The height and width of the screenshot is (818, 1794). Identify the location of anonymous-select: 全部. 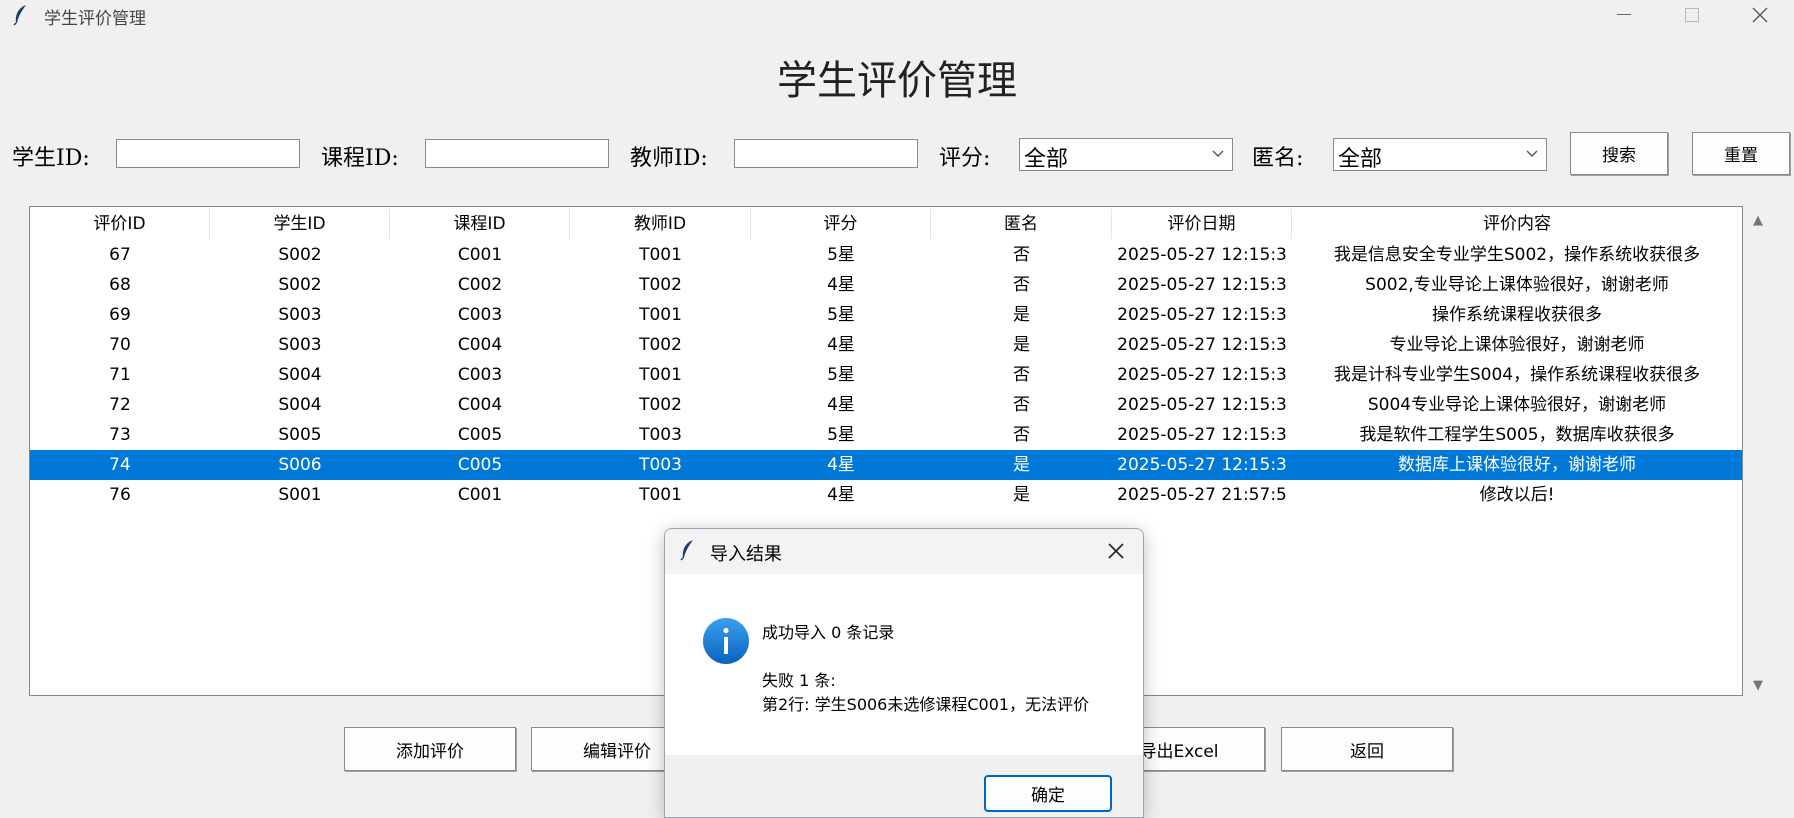
(1440, 155).